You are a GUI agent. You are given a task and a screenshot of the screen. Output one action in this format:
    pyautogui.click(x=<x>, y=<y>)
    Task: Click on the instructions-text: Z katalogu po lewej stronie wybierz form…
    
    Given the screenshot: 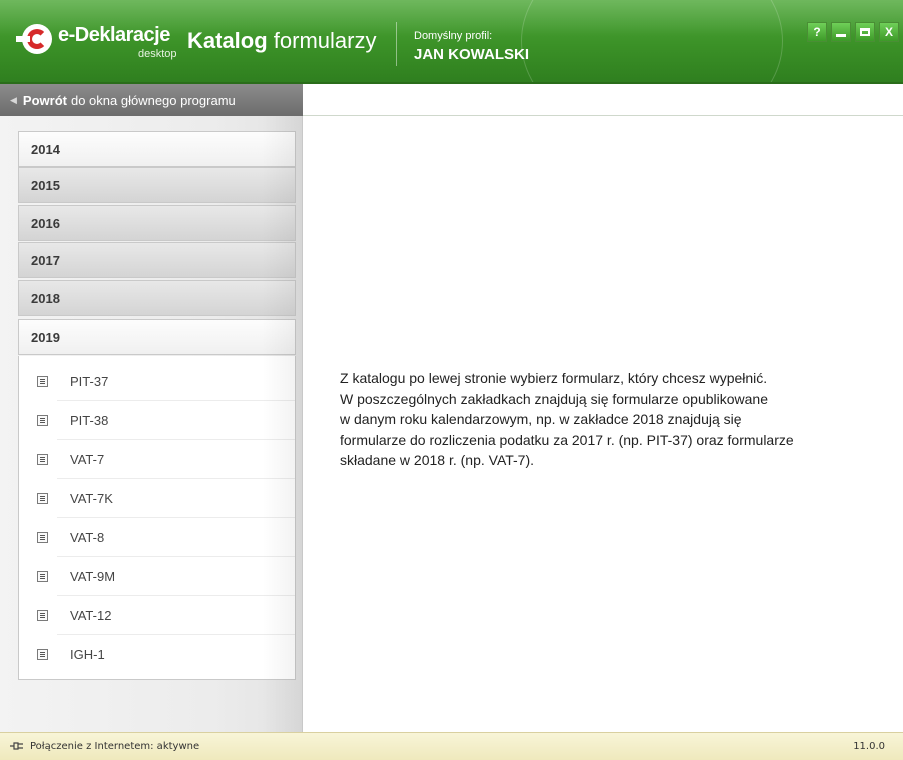 What is the action you would take?
    pyautogui.click(x=612, y=419)
    